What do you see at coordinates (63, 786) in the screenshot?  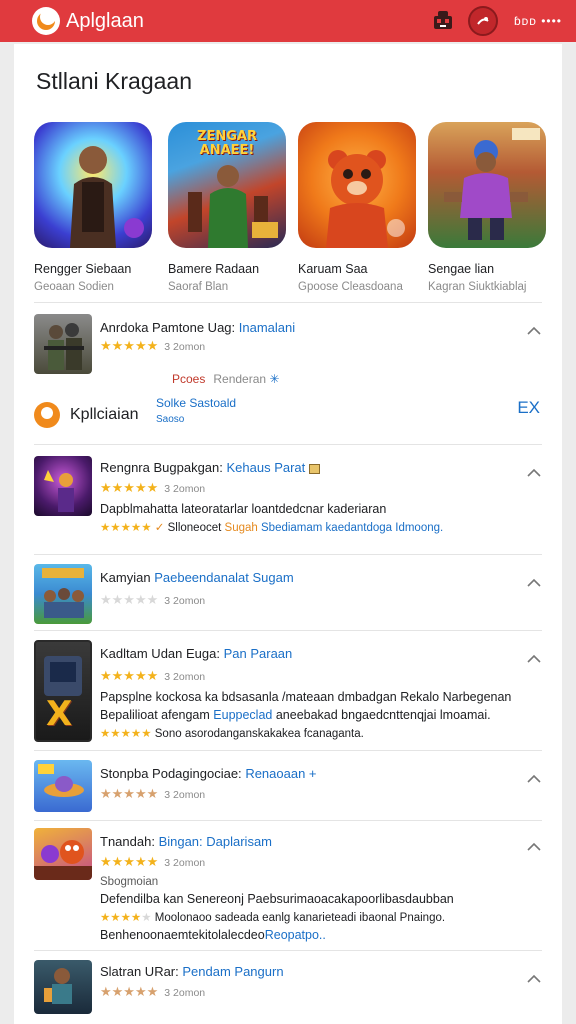 I see `ufo-icon` at bounding box center [63, 786].